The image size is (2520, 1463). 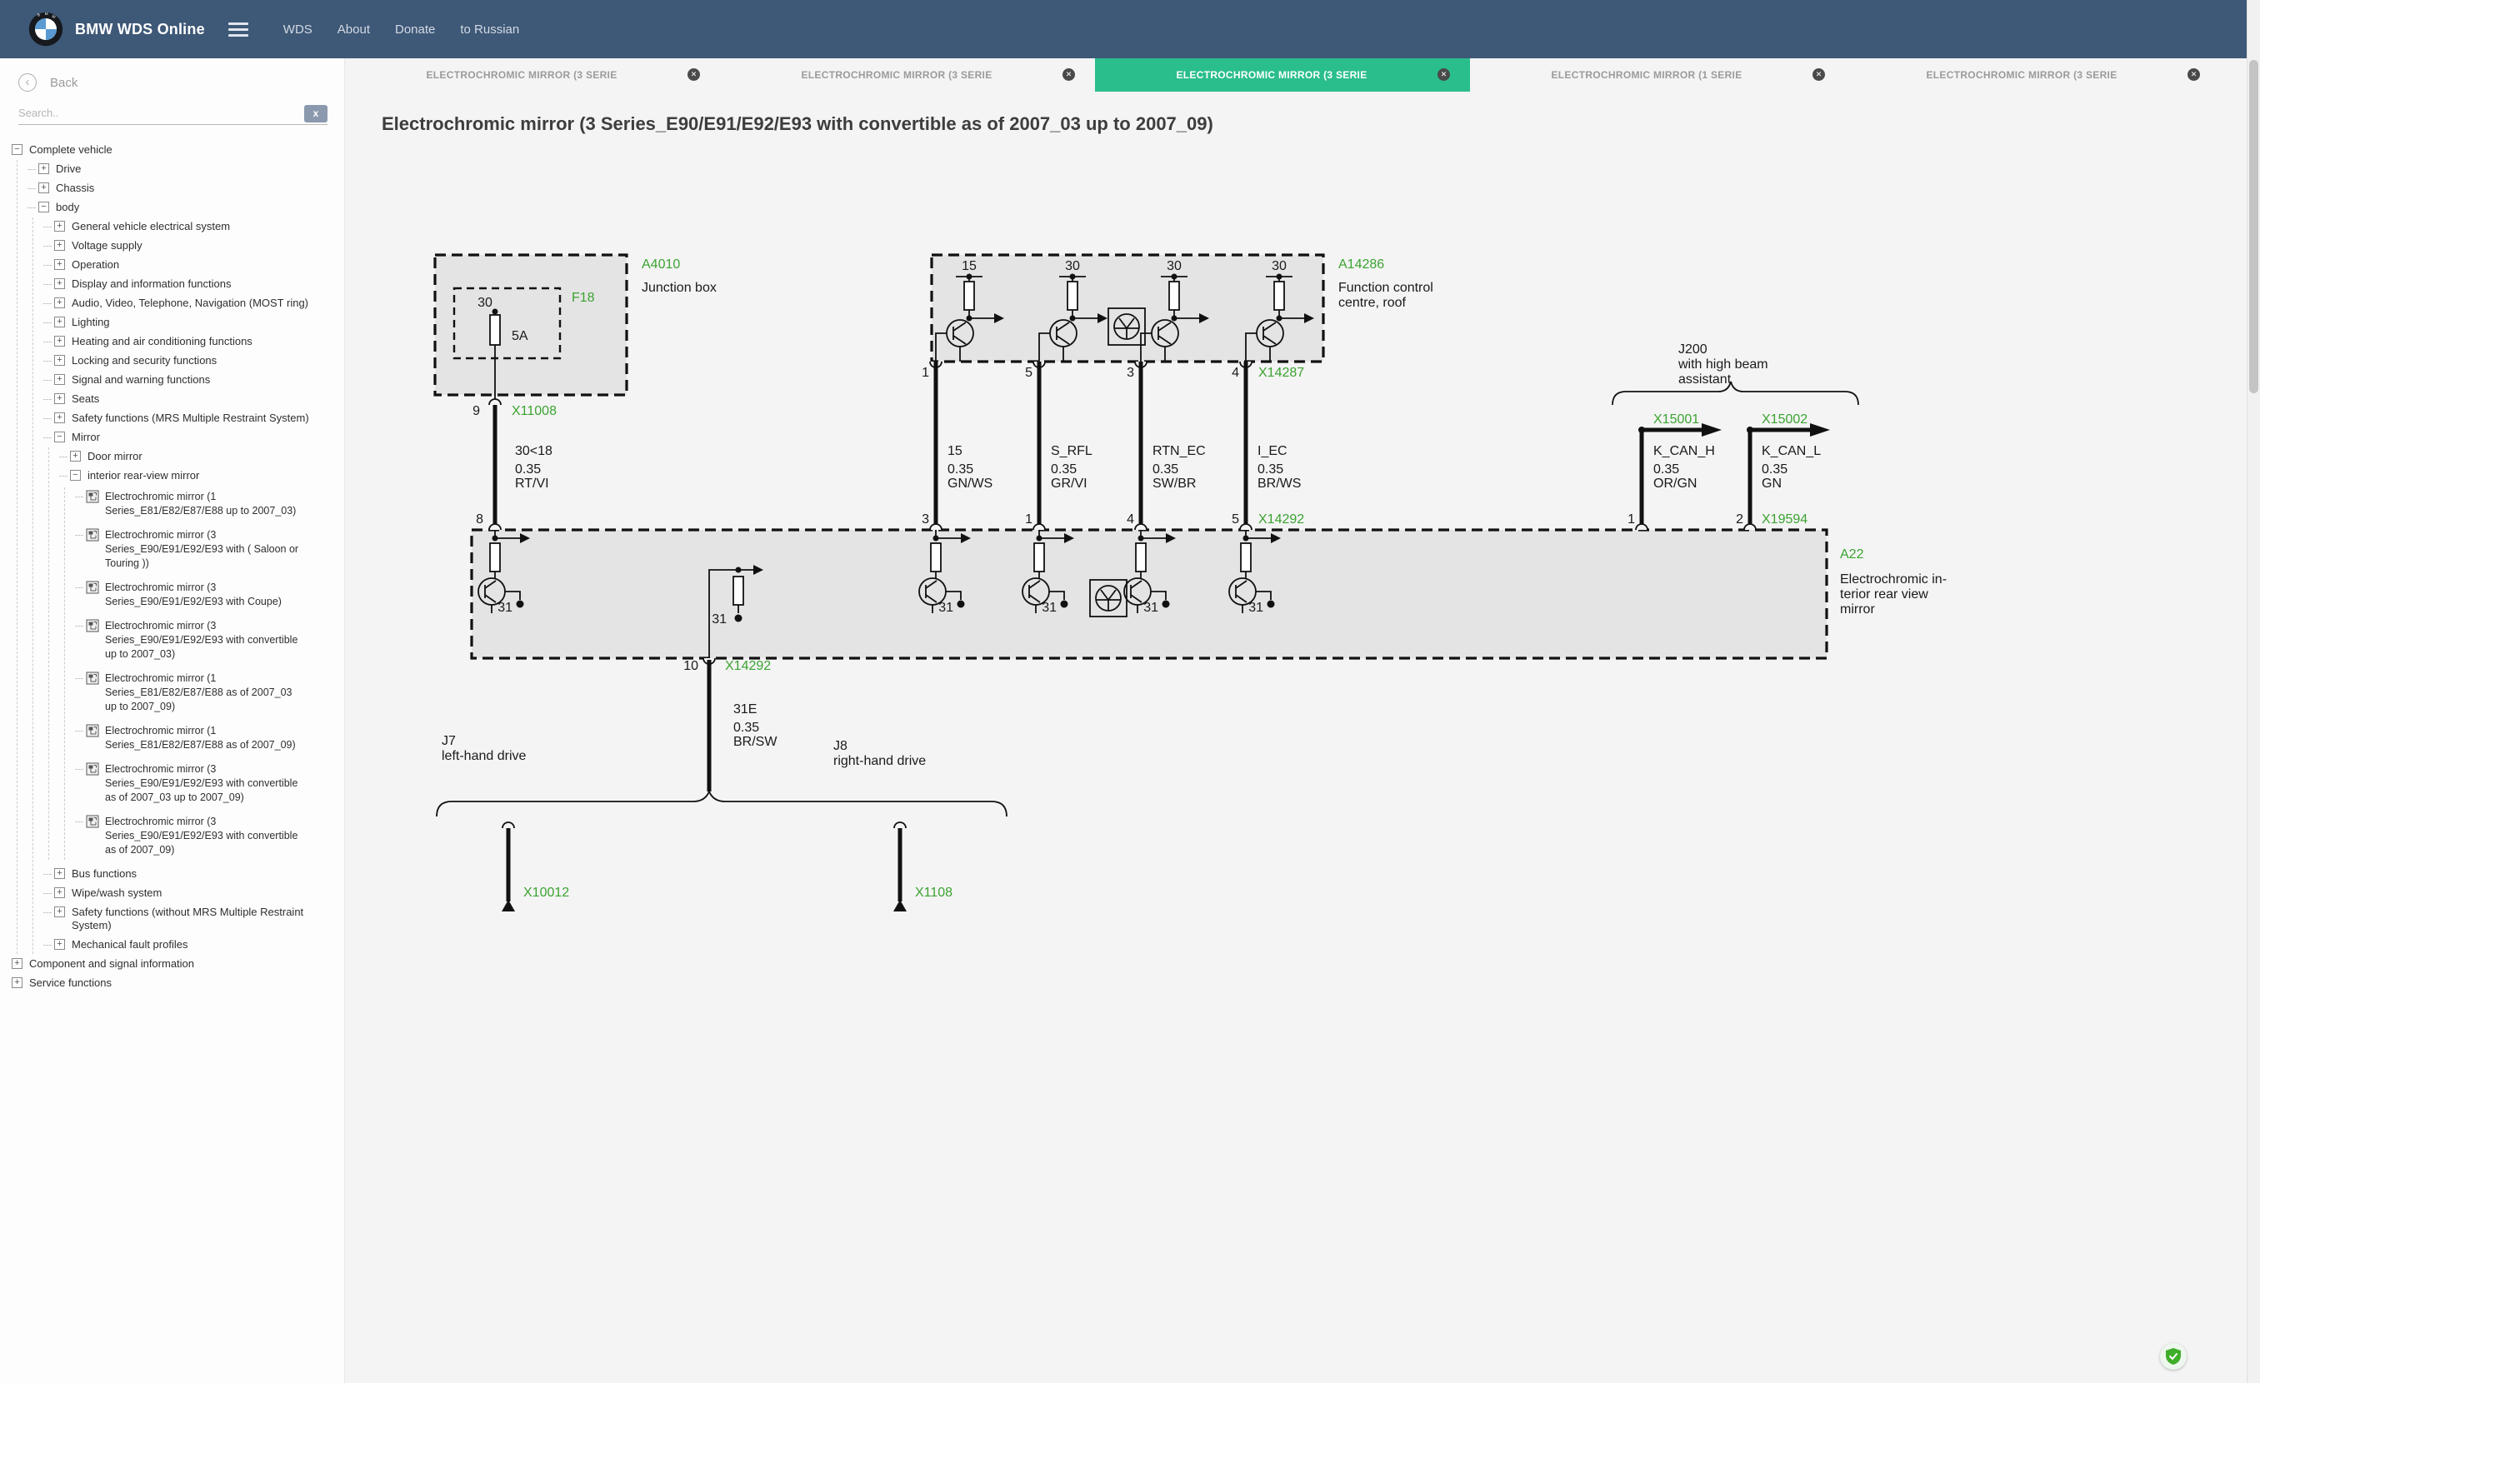 I want to click on label-x14292-top: X14292, so click(x=1281, y=519).